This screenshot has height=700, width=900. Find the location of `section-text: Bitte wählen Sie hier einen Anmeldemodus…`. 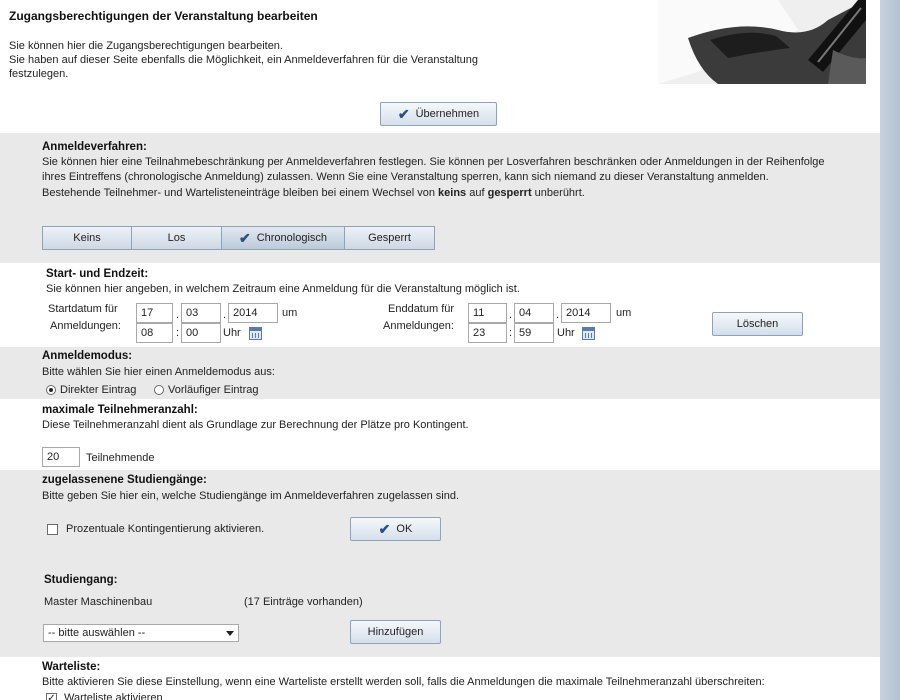

section-text: Bitte wählen Sie hier einen Anmeldemodus… is located at coordinates (158, 372).